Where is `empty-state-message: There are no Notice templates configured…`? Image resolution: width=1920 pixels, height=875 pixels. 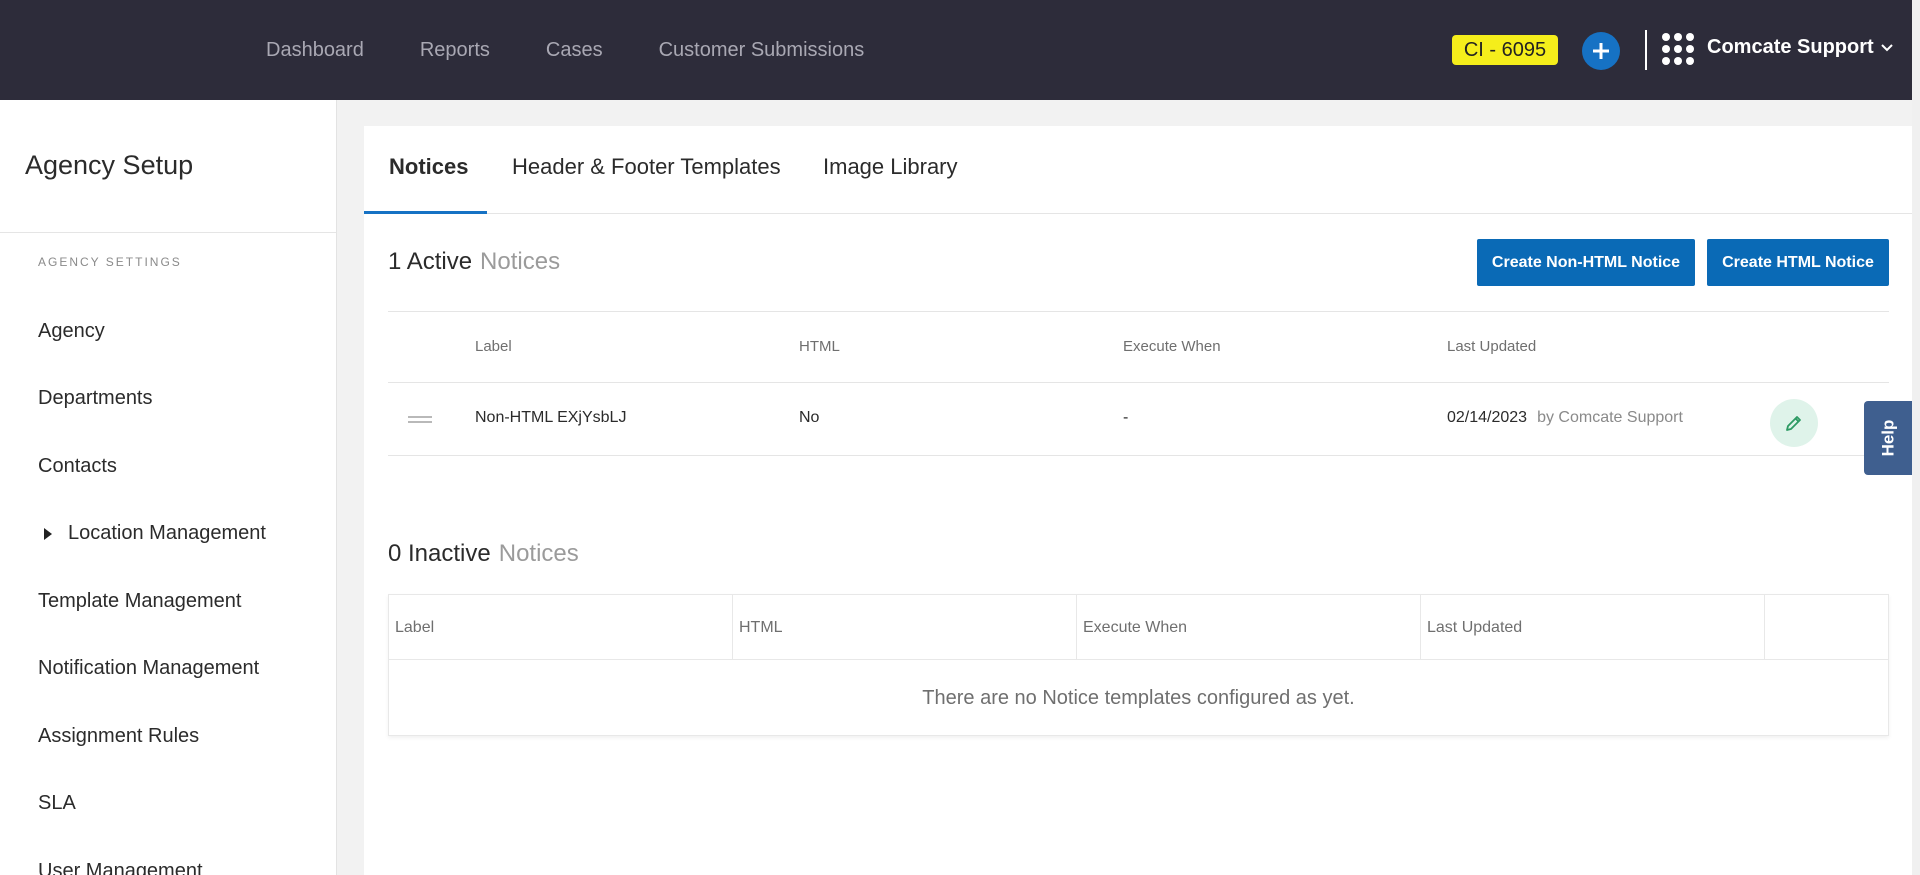 empty-state-message: There are no Notice templates configured… is located at coordinates (1138, 697).